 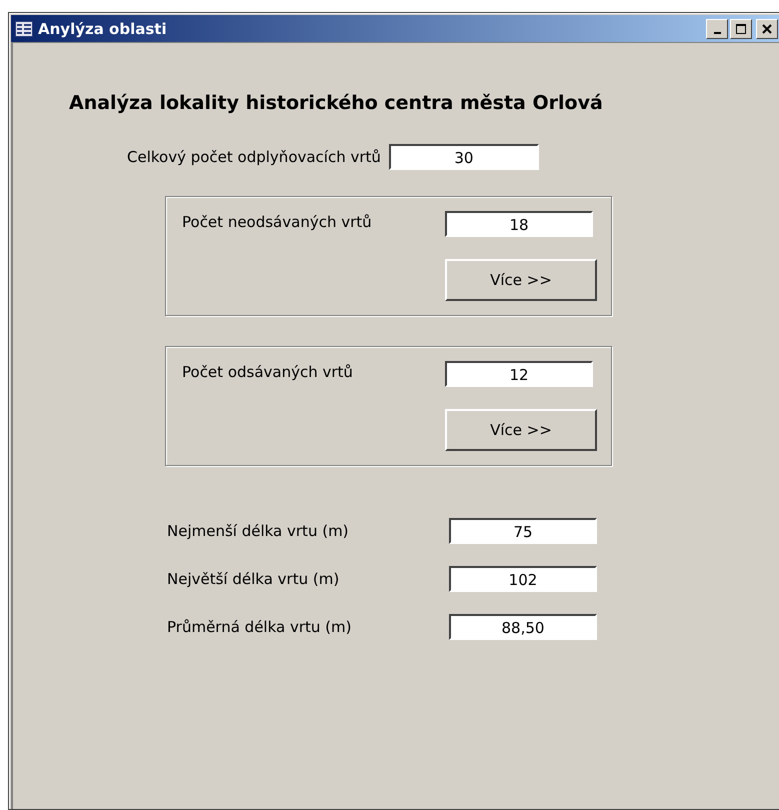 I want to click on minimize-icon, so click(x=717, y=33).